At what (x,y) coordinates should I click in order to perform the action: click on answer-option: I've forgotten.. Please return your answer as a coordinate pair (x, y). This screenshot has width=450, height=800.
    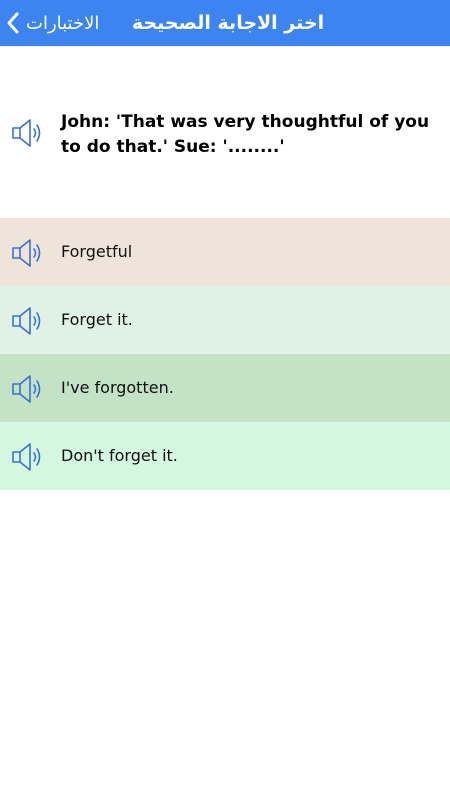
    Looking at the image, I should click on (225, 388).